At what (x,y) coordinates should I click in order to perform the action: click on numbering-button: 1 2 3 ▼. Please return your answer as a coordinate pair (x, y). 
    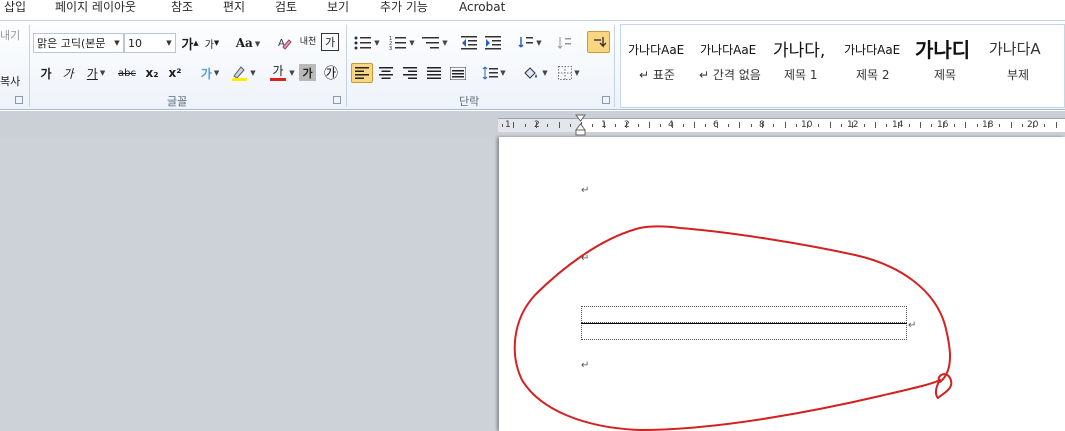
    Looking at the image, I should click on (402, 43).